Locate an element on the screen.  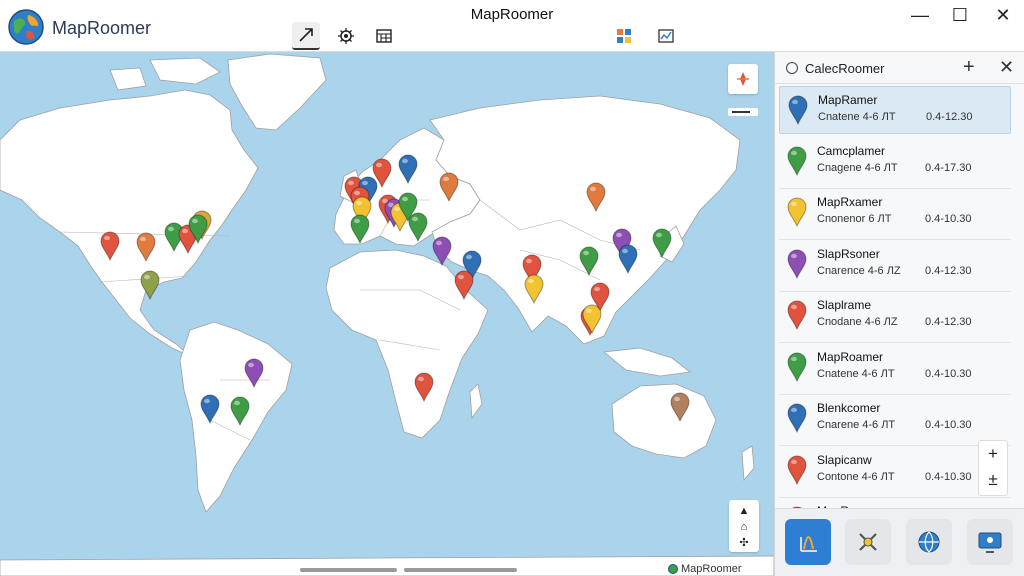
arrow-tool-button is located at coordinates (306, 36).